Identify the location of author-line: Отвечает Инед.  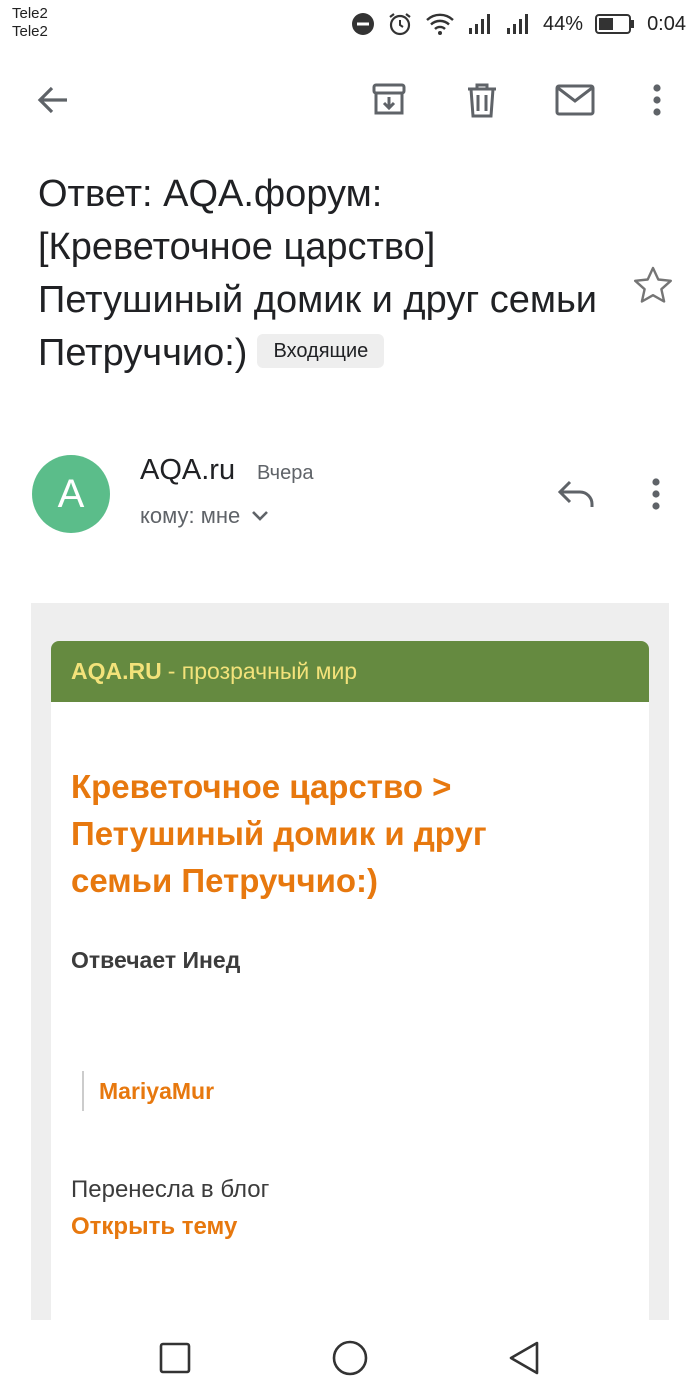
(156, 960).